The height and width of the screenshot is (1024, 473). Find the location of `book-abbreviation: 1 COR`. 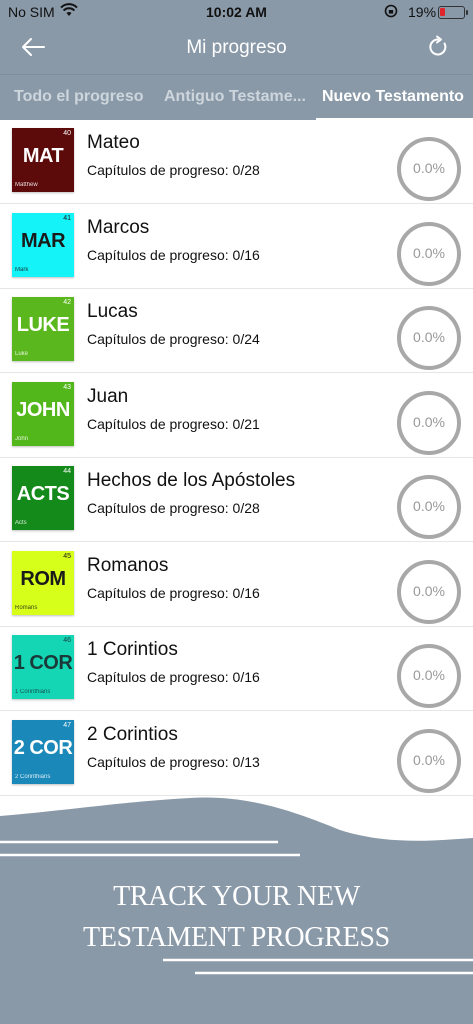

book-abbreviation: 1 COR is located at coordinates (43, 663).